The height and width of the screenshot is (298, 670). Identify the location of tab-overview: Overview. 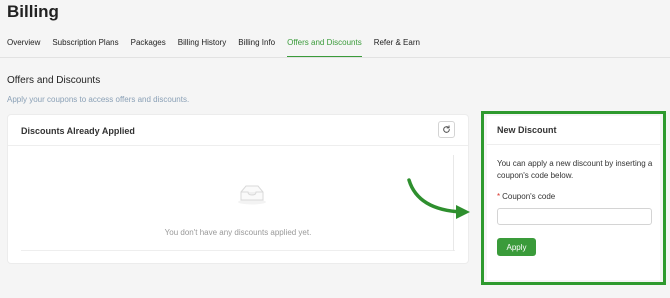
(23, 47).